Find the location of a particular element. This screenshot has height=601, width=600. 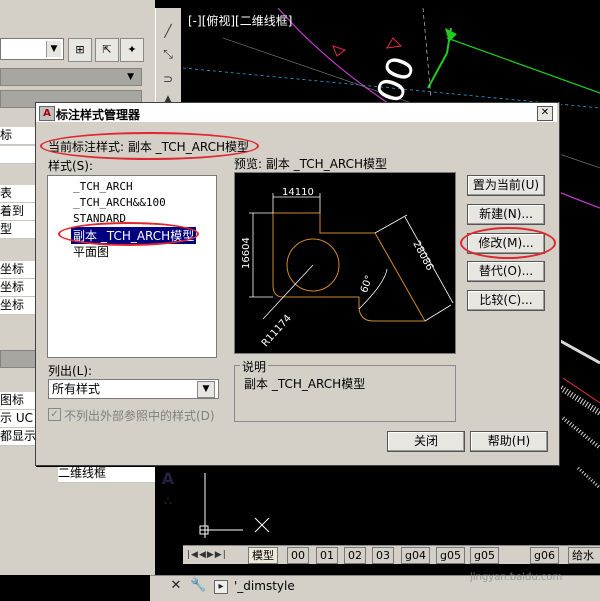

canvas-text: 00 is located at coordinates (396, 79).